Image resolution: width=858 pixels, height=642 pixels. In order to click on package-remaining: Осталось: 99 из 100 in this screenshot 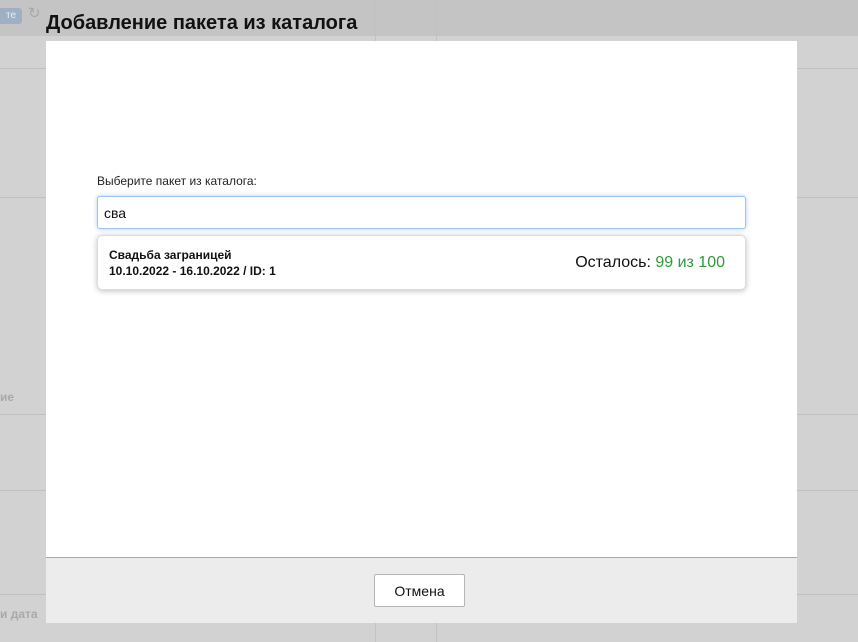, I will do `click(650, 263)`.